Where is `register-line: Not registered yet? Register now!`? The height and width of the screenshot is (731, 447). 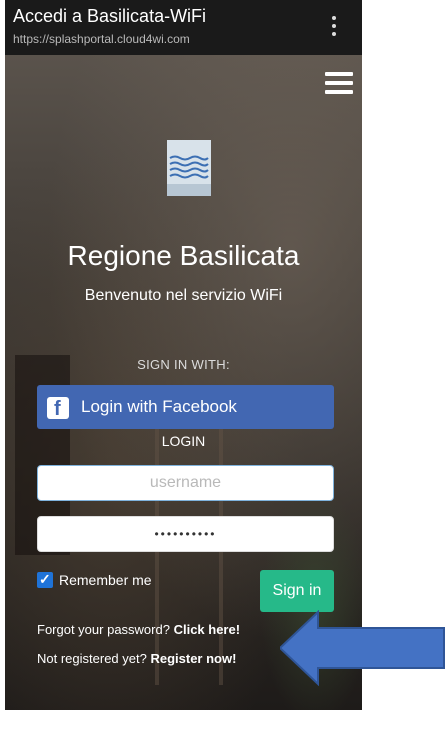 register-line: Not registered yet? Register now! is located at coordinates (136, 658).